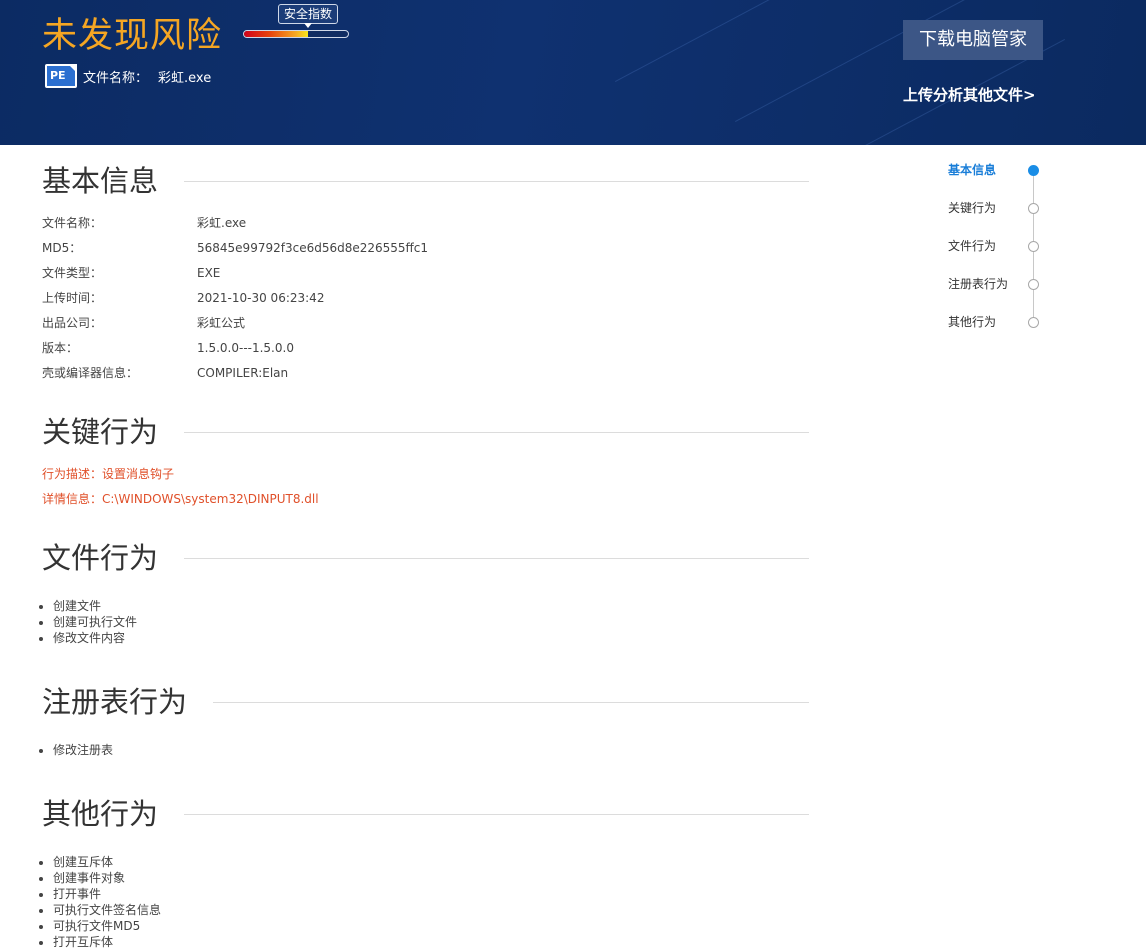 The width and height of the screenshot is (1146, 952). Describe the element at coordinates (107, 926) in the screenshot. I see `list-item: 可执行文件MD5` at that location.